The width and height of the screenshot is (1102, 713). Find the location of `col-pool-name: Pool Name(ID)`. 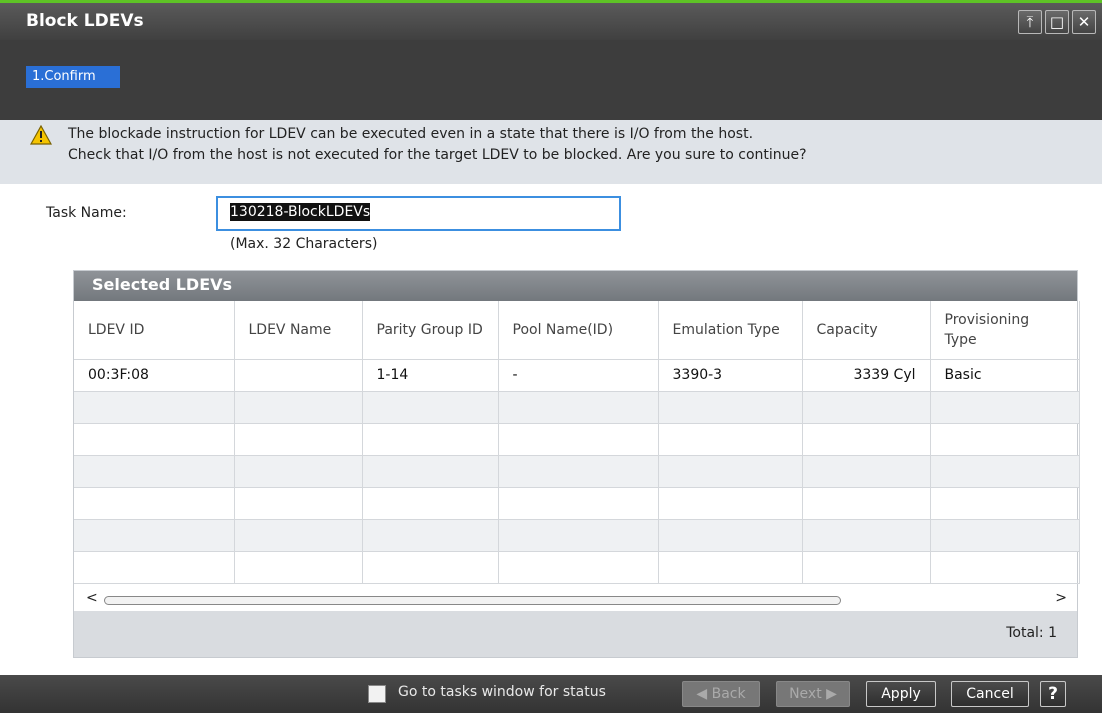

col-pool-name: Pool Name(ID) is located at coordinates (578, 330).